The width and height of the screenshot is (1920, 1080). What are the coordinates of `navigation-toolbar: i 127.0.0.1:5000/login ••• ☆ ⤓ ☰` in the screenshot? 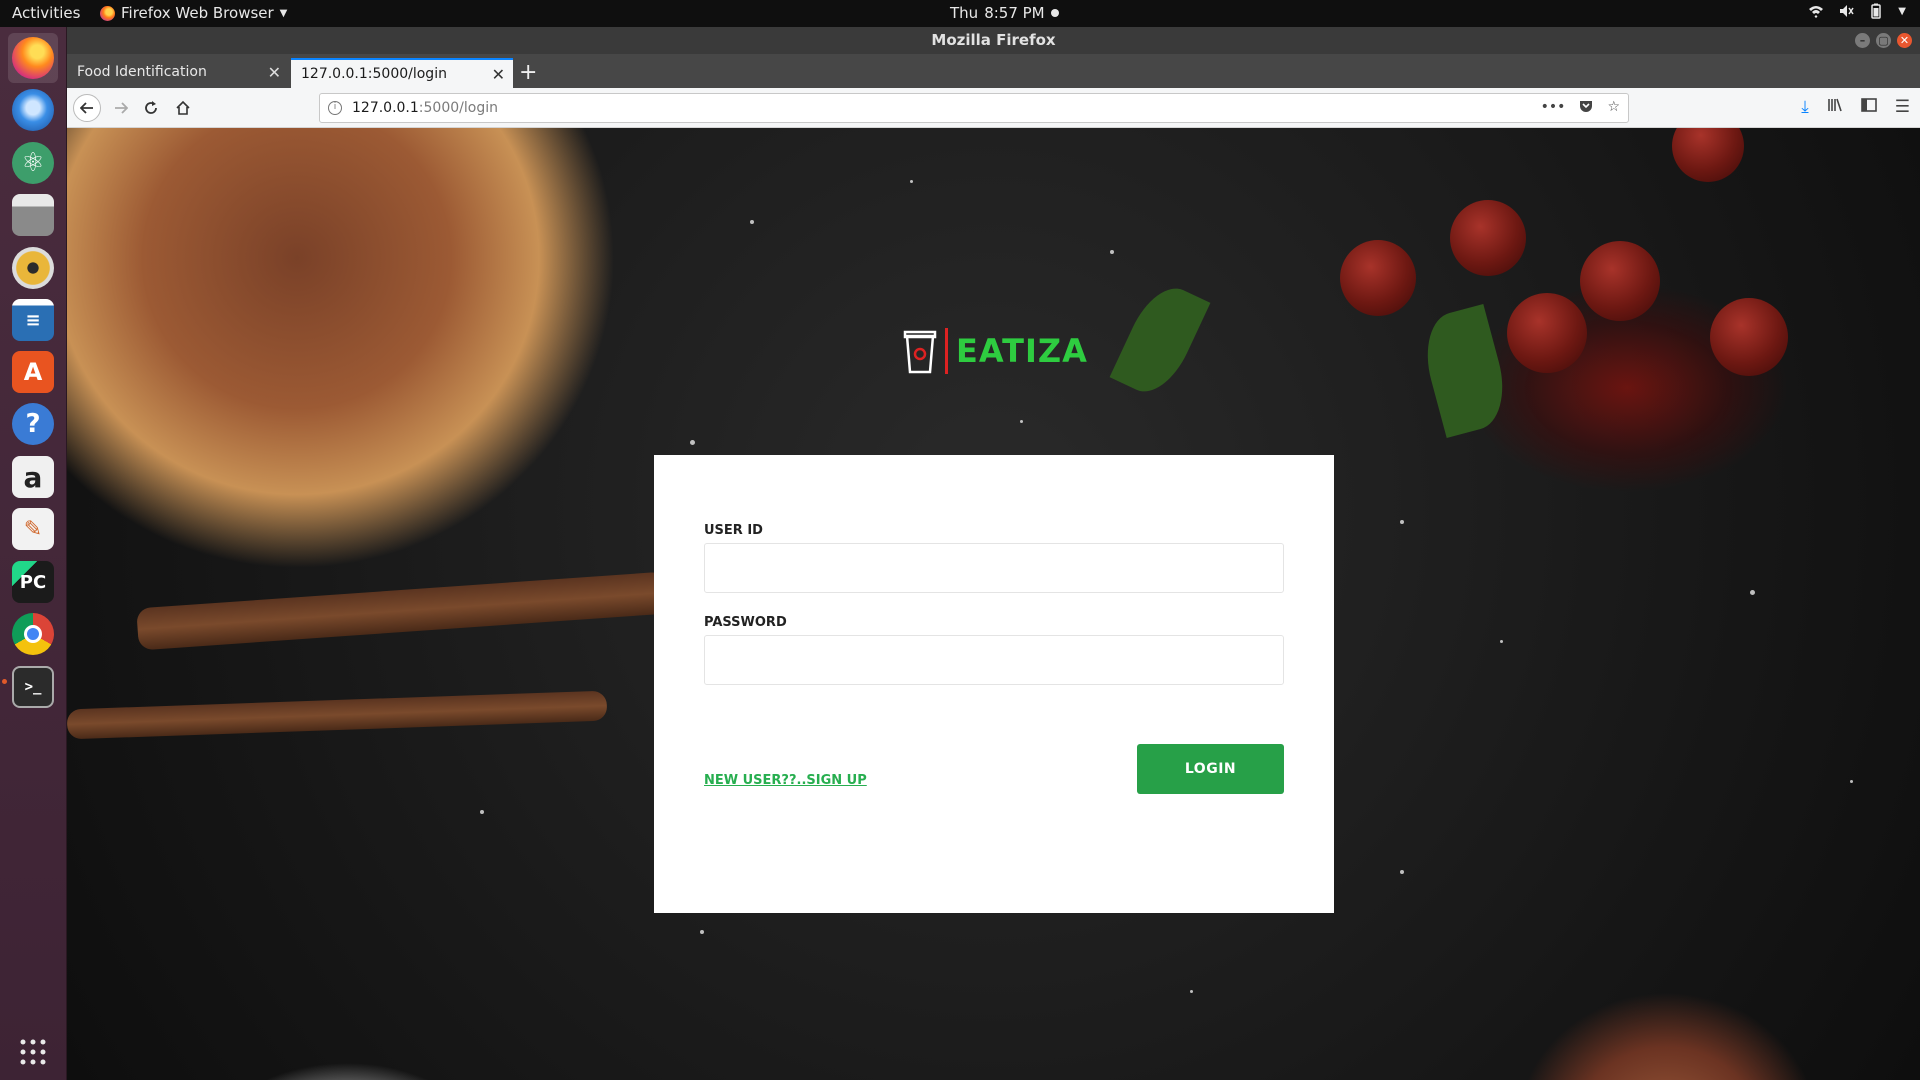 It's located at (993, 108).